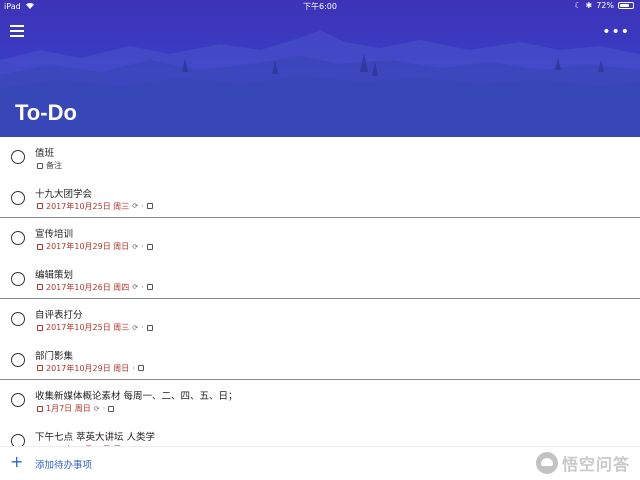  I want to click on task-meta: 2017年10月26日 周四 ⟳ ·, so click(95, 287).